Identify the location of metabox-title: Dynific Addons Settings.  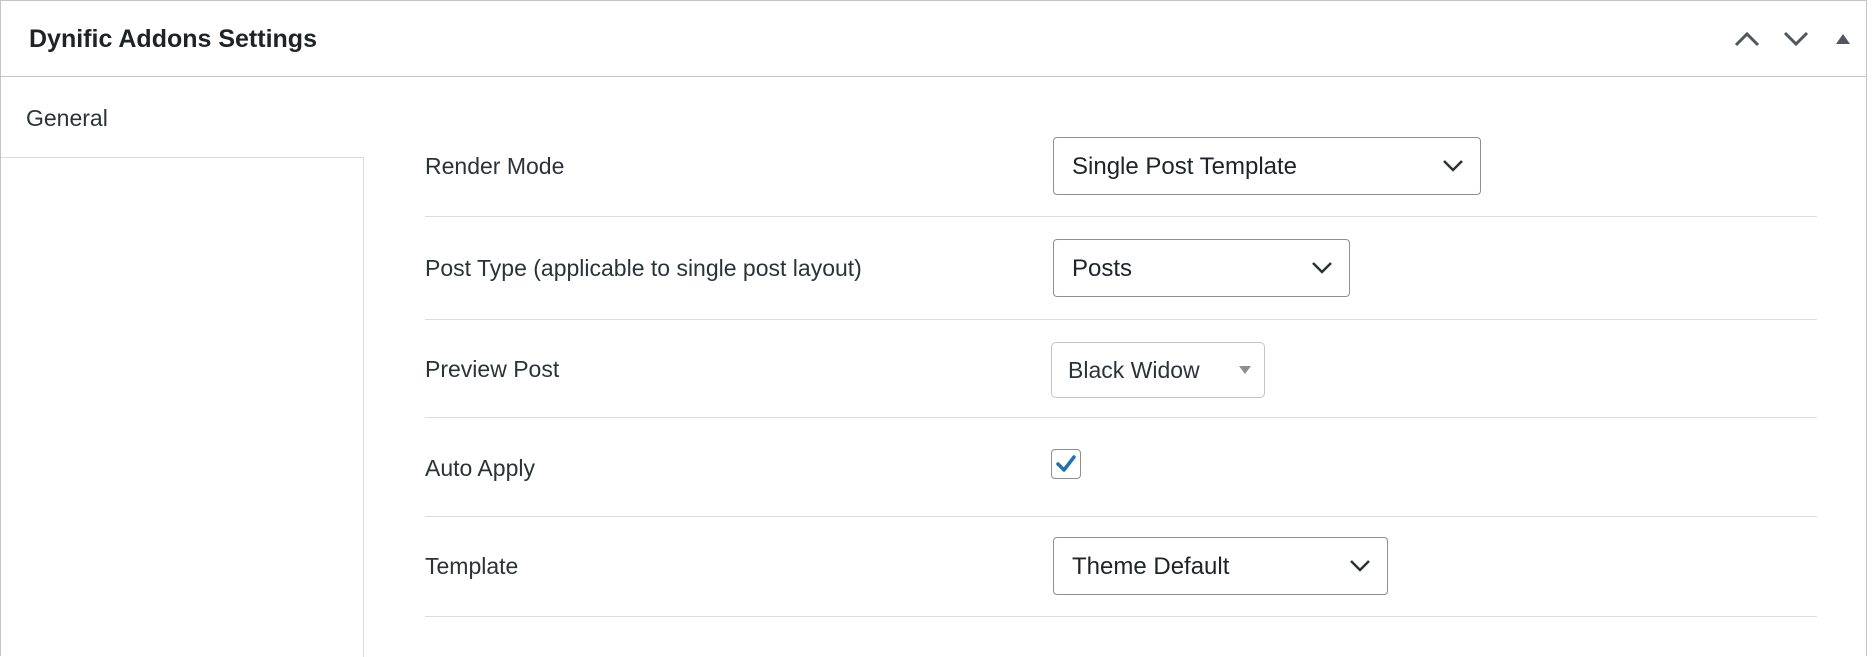
(173, 39).